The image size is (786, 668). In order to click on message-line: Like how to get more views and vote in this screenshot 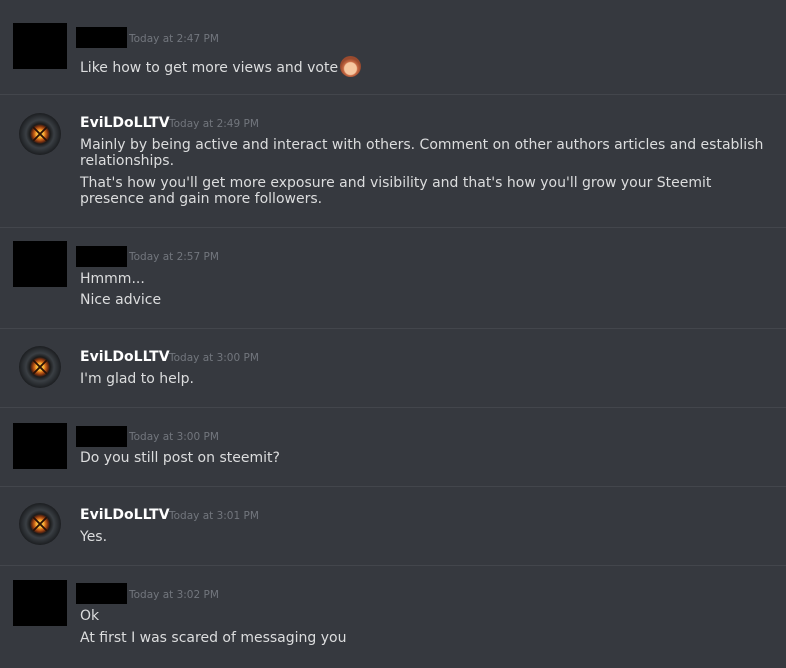, I will do `click(209, 68)`.